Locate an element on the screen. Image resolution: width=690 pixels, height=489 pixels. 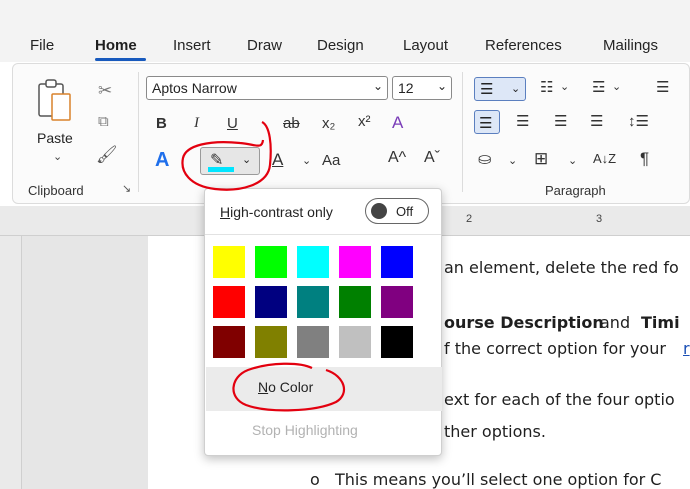
annotation-circle-highlight is located at coordinates (226, 156).